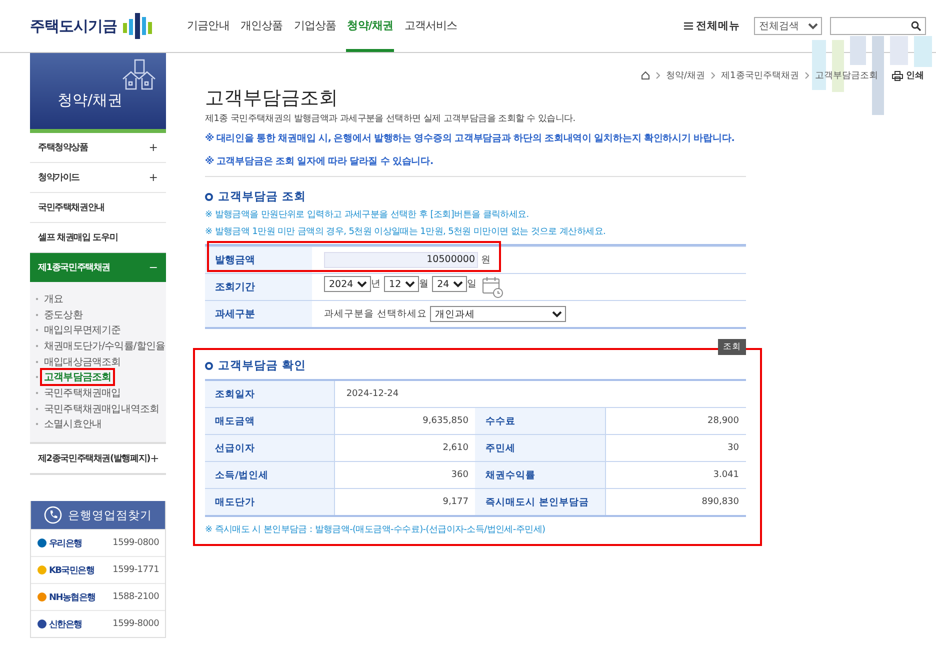 The height and width of the screenshot is (646, 936). What do you see at coordinates (376, 284) in the screenshot?
I see `unit-label: 년` at bounding box center [376, 284].